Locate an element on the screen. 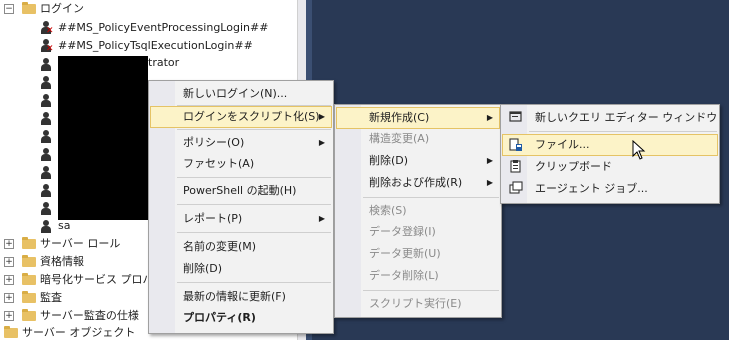 Image resolution: width=729 pixels, height=342 pixels. tree-node-label: 資格情報 is located at coordinates (62, 261).